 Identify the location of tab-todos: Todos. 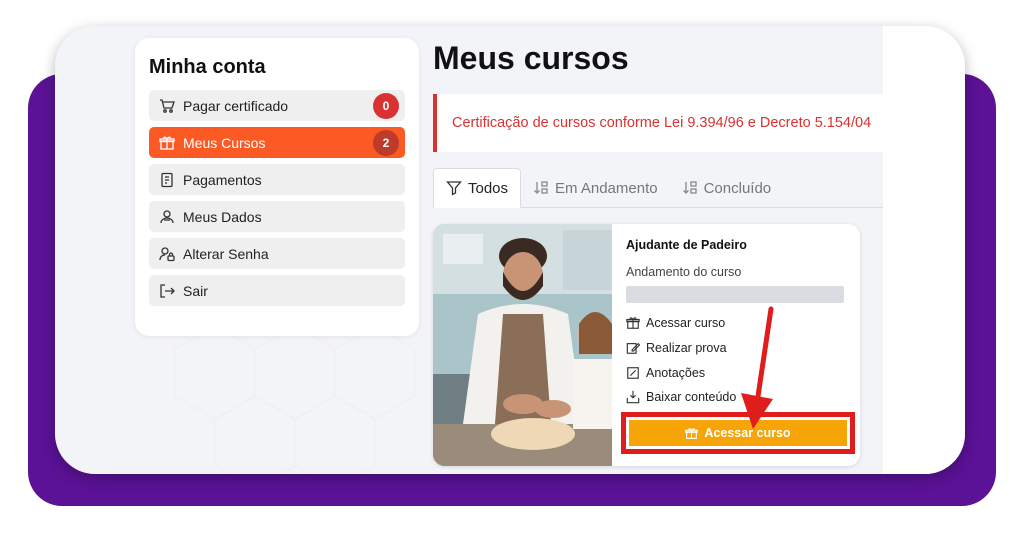
(477, 188).